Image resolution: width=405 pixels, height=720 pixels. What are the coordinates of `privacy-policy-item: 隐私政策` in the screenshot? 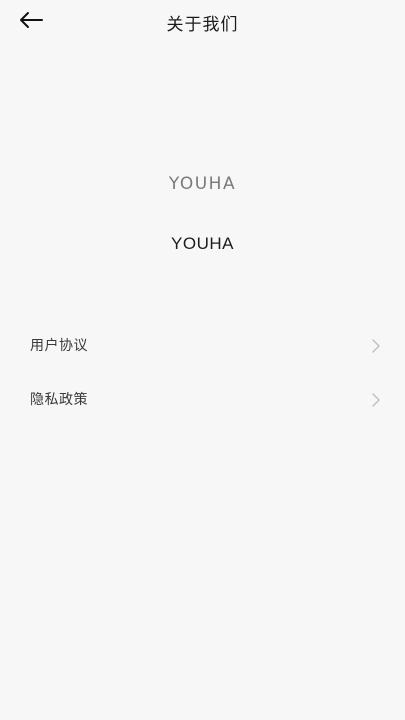 It's located at (202, 399).